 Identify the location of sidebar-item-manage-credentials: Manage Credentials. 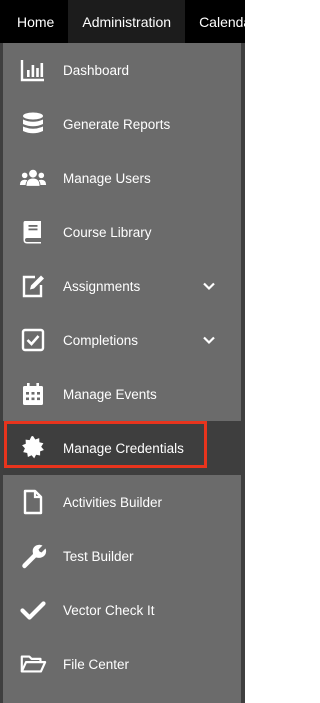
(122, 448).